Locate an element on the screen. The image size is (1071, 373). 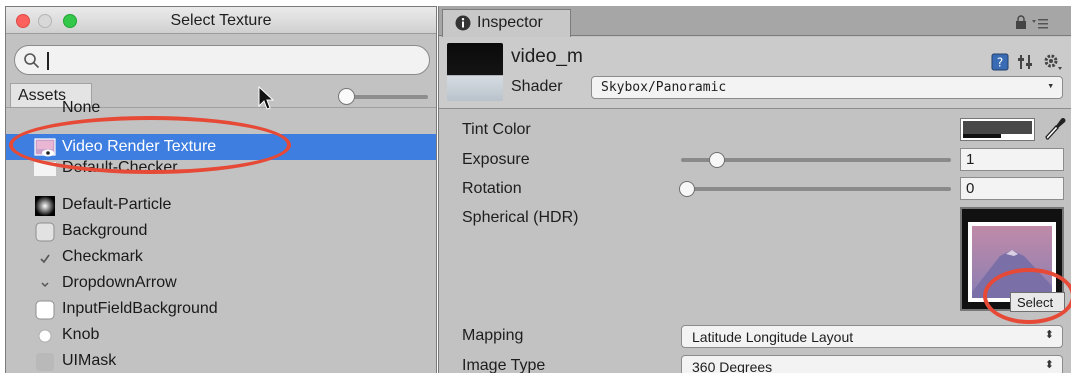
mapping-dropdown-value: Latitude Longitude Layout is located at coordinates (773, 337).